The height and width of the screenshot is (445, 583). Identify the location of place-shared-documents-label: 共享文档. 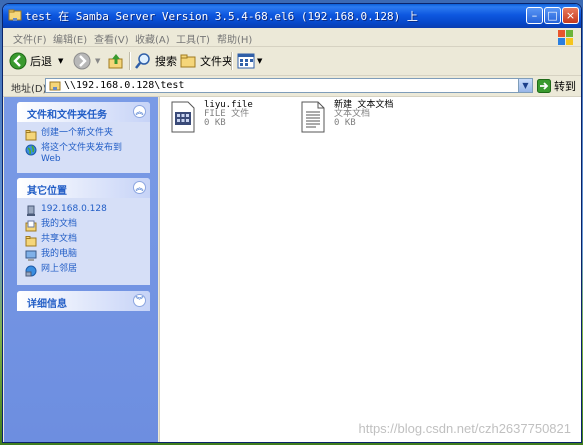
(59, 239).